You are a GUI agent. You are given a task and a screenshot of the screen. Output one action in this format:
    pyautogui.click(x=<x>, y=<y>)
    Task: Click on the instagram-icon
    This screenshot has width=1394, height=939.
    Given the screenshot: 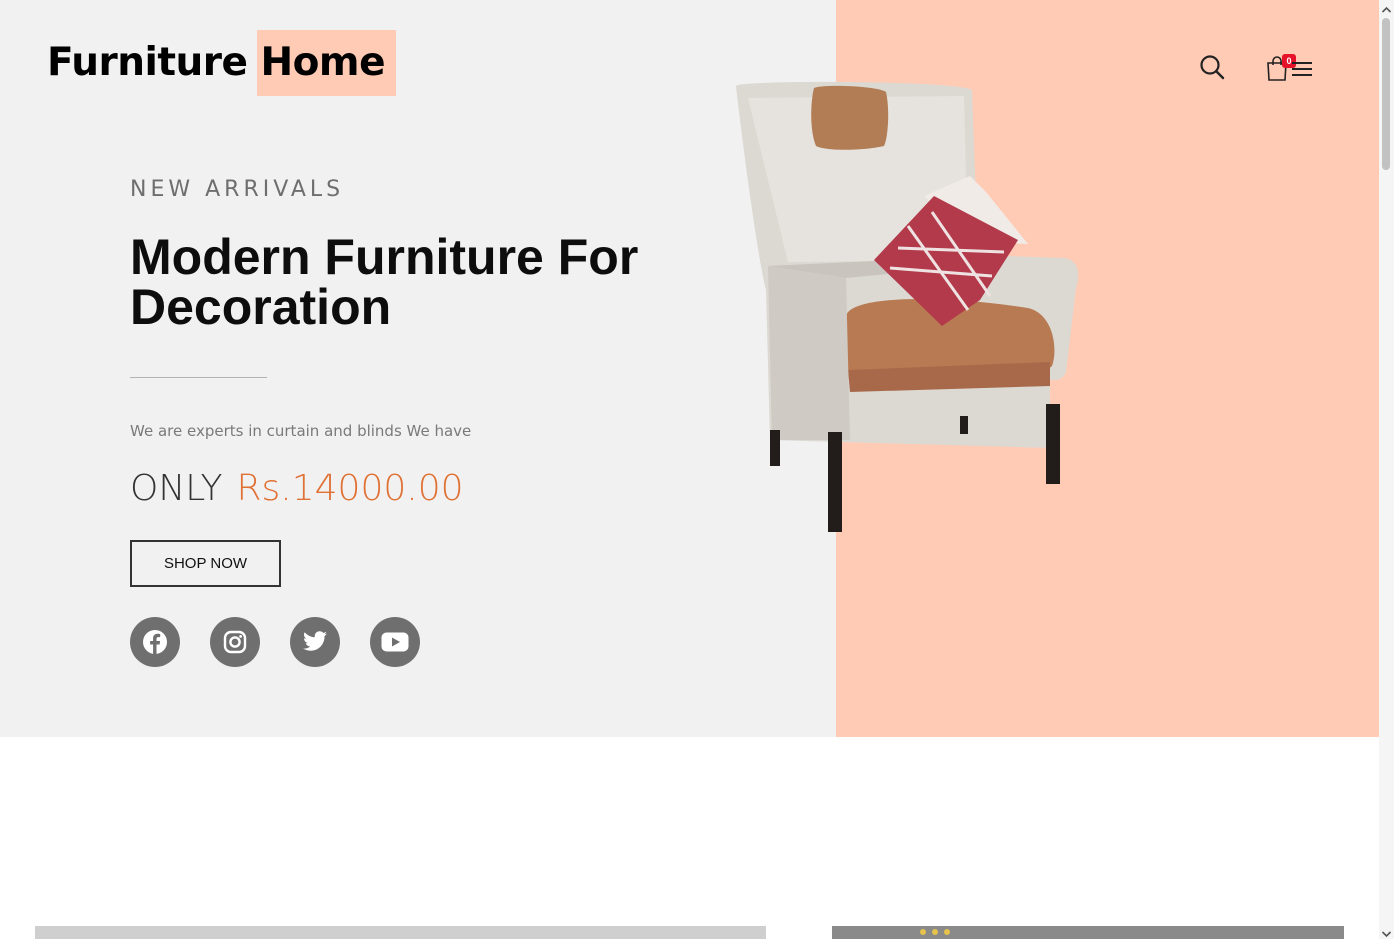 What is the action you would take?
    pyautogui.click(x=235, y=642)
    